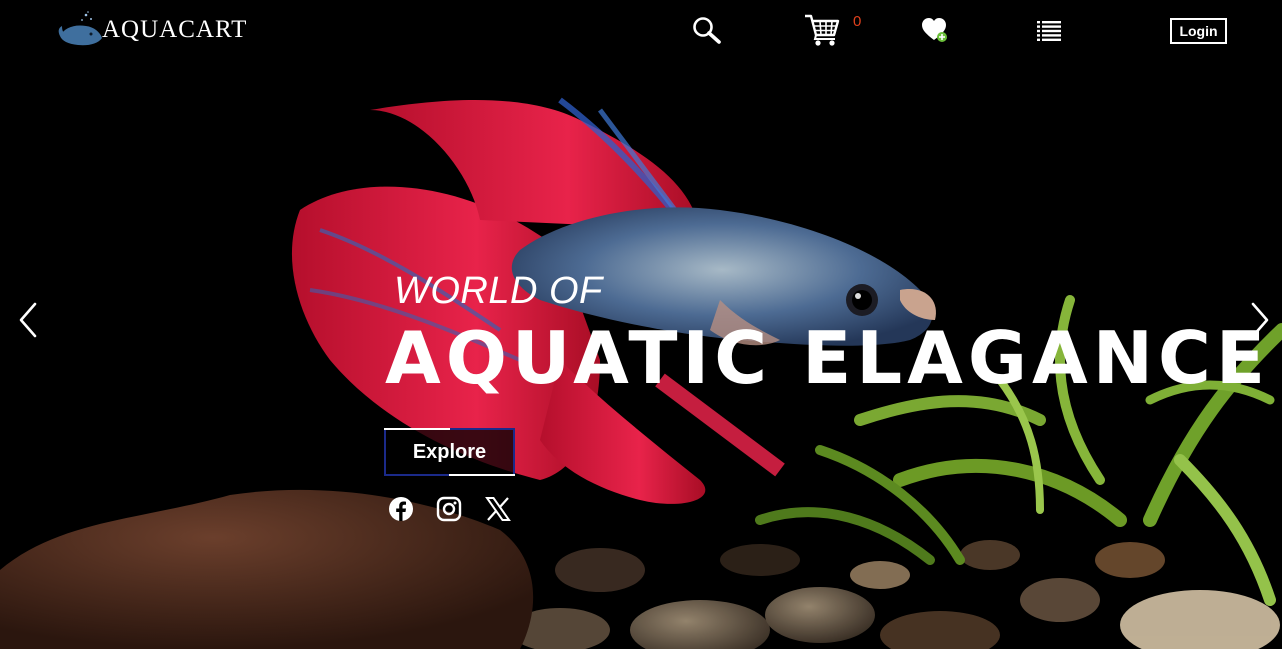 This screenshot has height=649, width=1282. What do you see at coordinates (822, 30) in the screenshot?
I see `cart-icon` at bounding box center [822, 30].